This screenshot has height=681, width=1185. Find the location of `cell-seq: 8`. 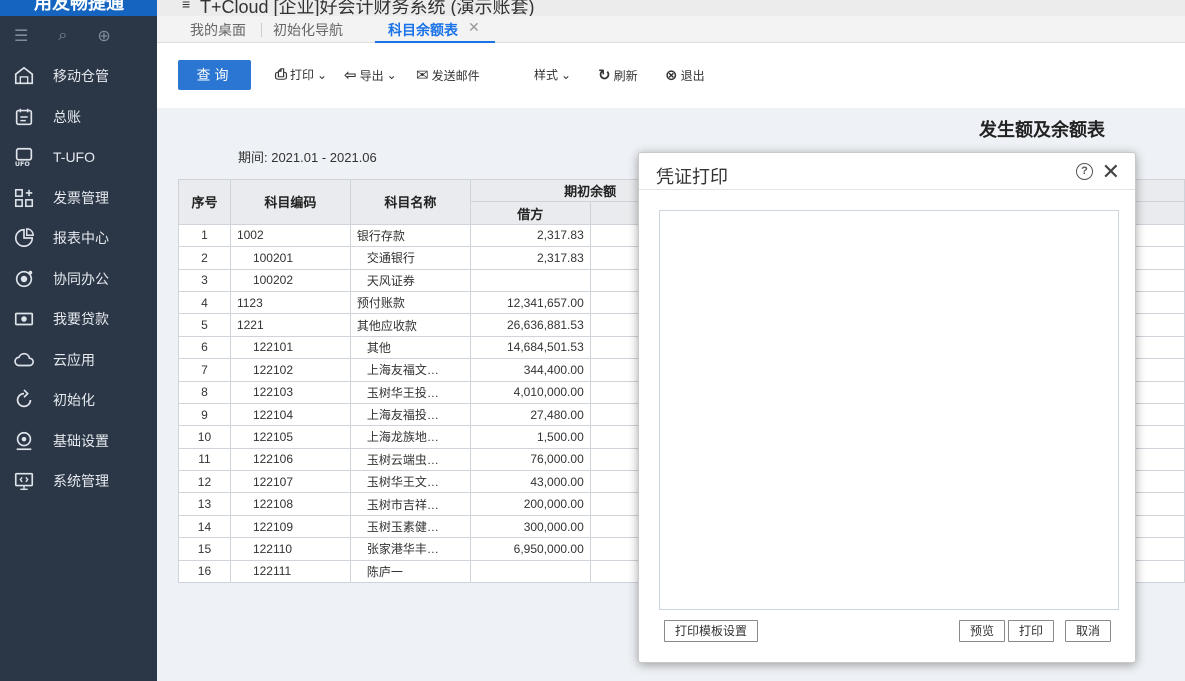

cell-seq: 8 is located at coordinates (204, 392).